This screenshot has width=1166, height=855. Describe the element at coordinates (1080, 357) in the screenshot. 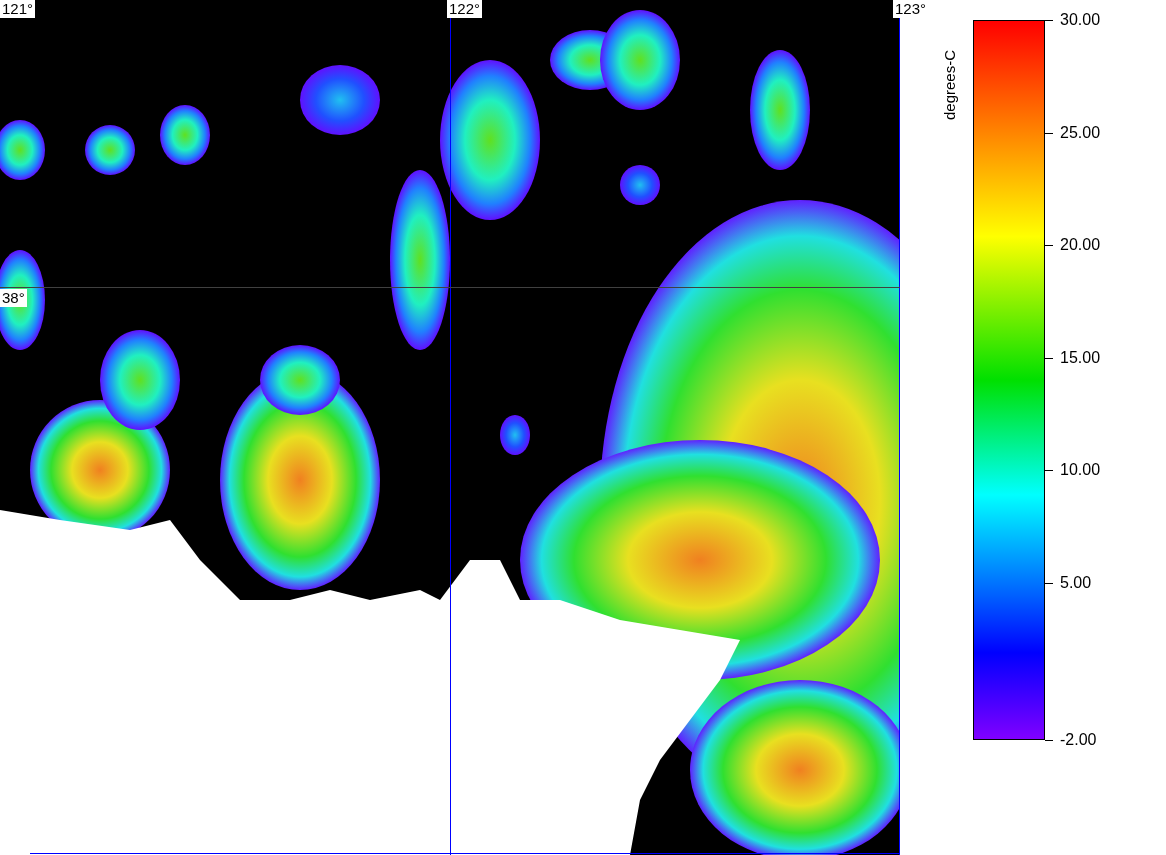

I see `colorbar-tick-label: 15.00` at that location.